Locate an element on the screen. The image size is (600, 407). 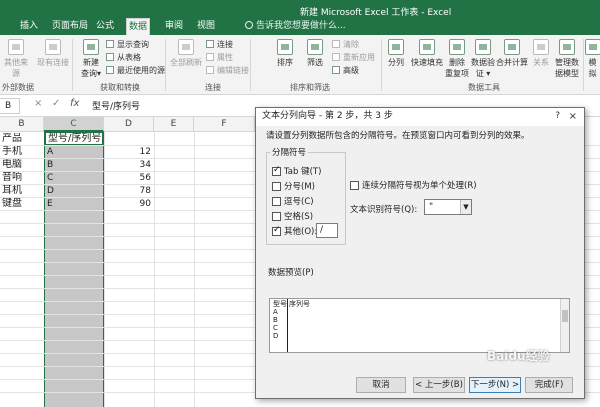
cell-d2: 12 is located at coordinates (129, 152).